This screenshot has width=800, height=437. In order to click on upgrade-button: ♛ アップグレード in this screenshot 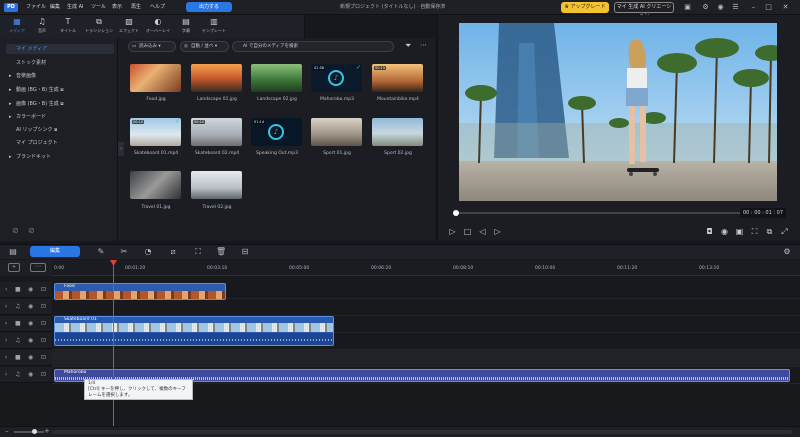, I will do `click(585, 7)`.